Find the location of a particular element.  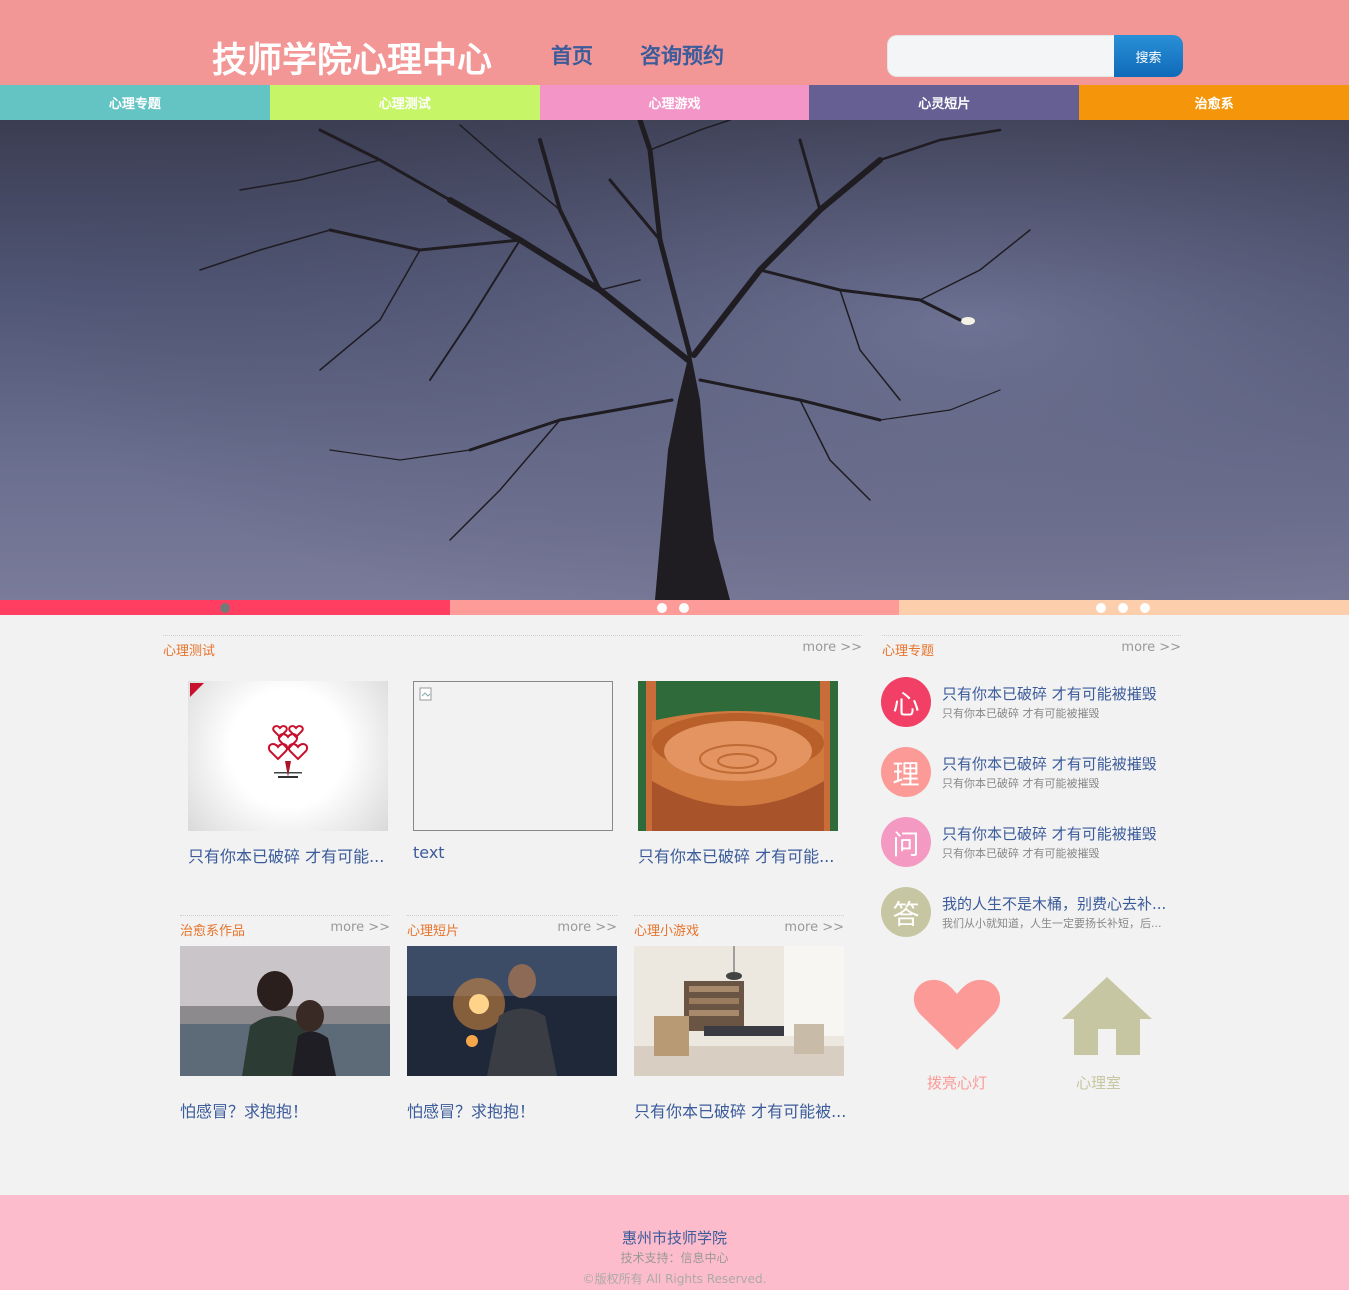

header: 技师学院心理中心 首页 咨询预约 搜索 is located at coordinates (674, 42).